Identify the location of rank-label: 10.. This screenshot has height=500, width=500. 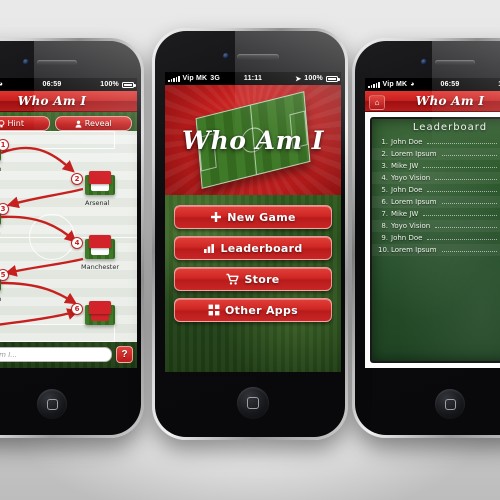
(384, 250).